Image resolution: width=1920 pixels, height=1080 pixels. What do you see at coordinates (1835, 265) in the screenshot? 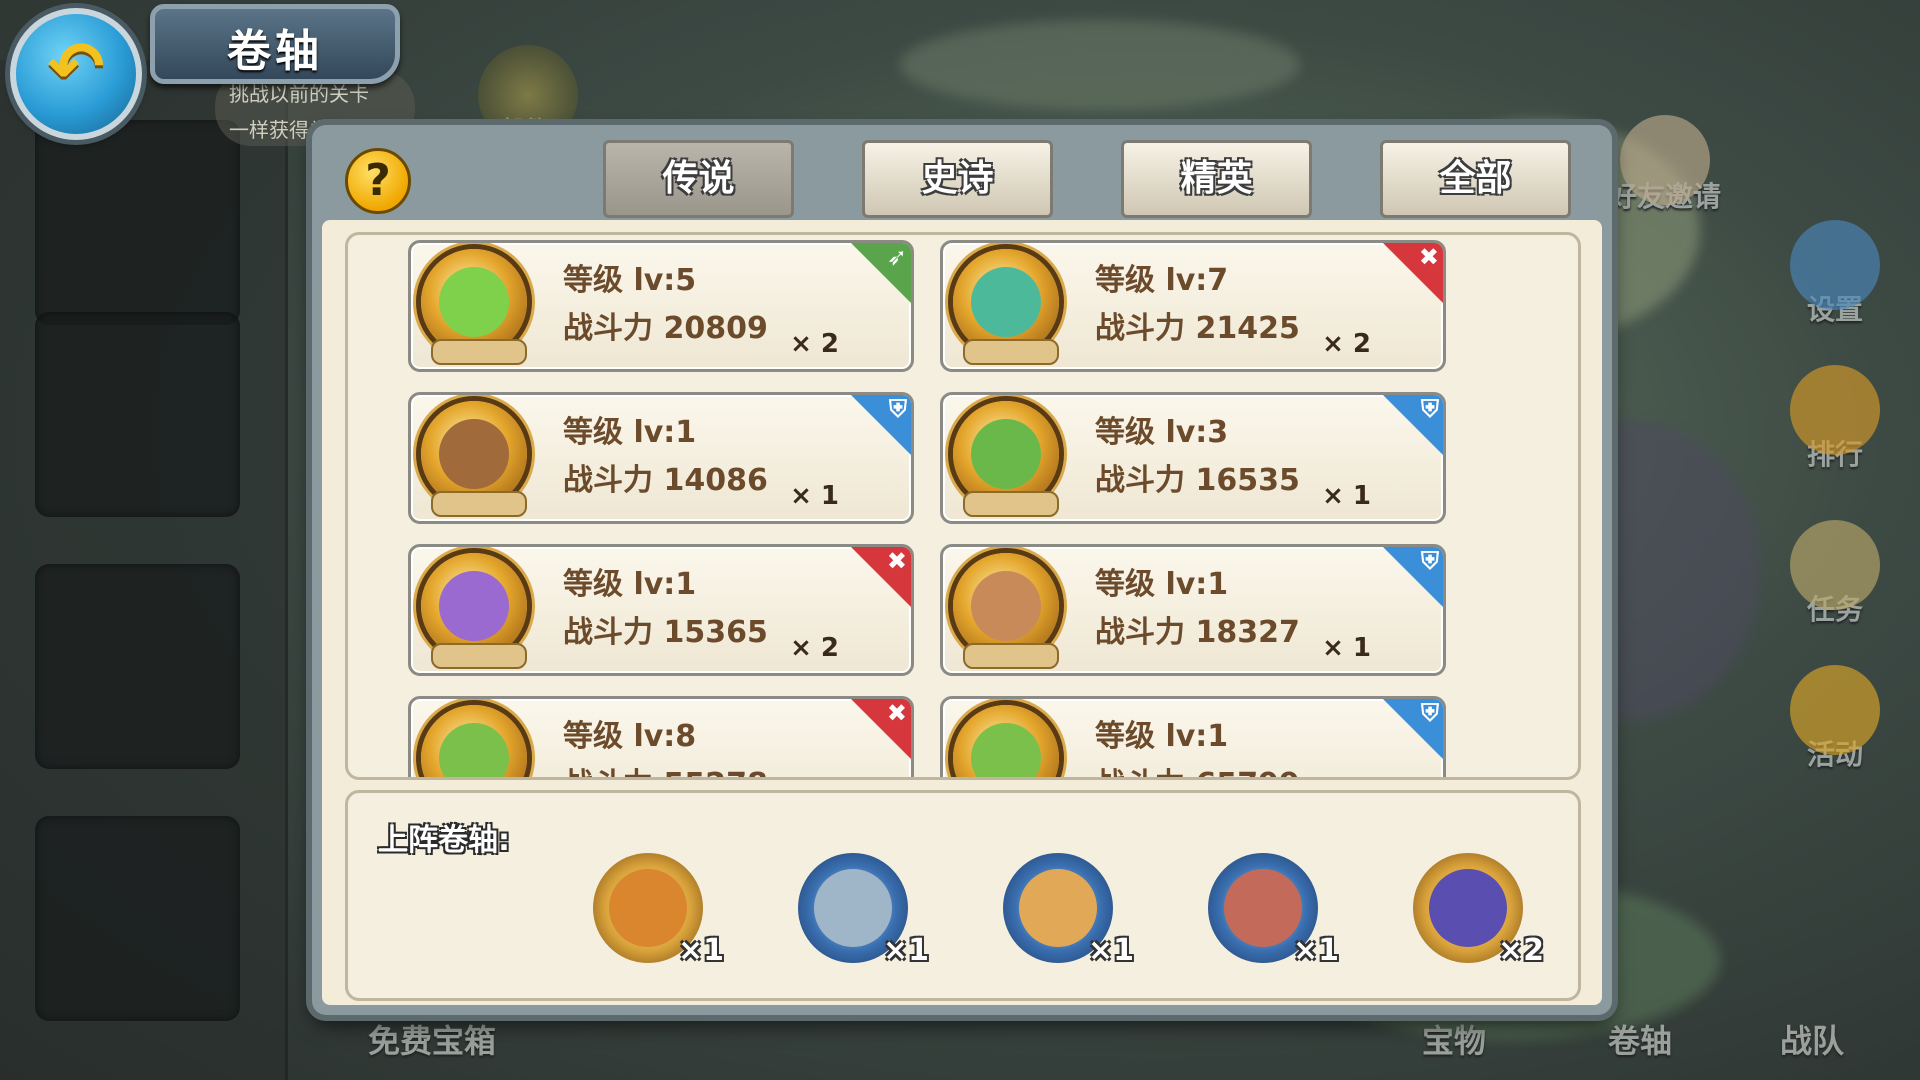
I see `gear-icon` at bounding box center [1835, 265].